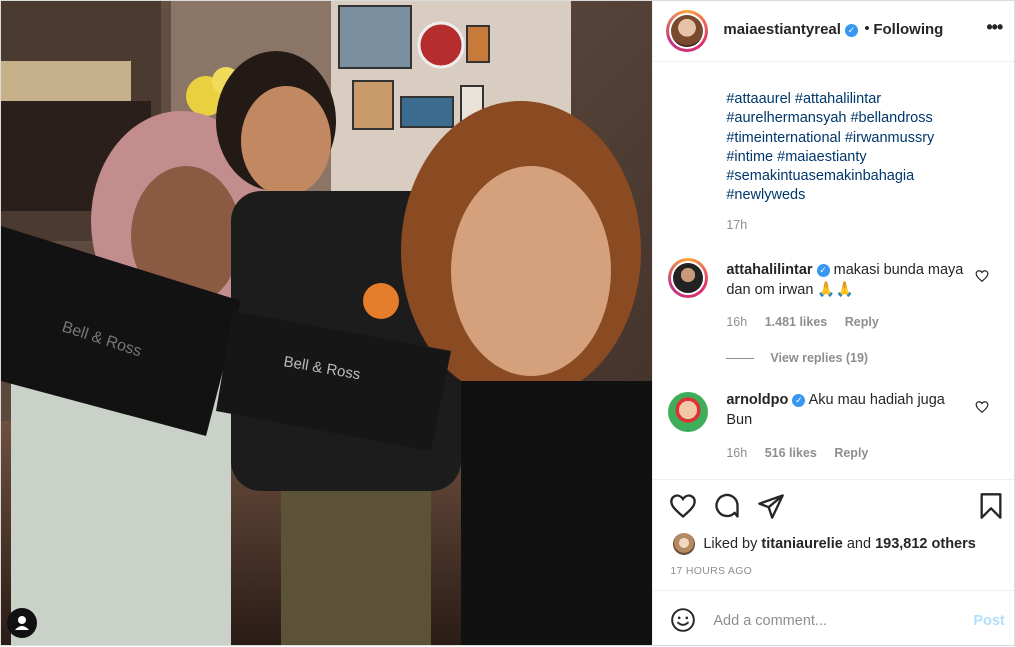 This screenshot has height=647, width=1015. What do you see at coordinates (757, 400) in the screenshot?
I see `commenter-username: arnoldpo` at bounding box center [757, 400].